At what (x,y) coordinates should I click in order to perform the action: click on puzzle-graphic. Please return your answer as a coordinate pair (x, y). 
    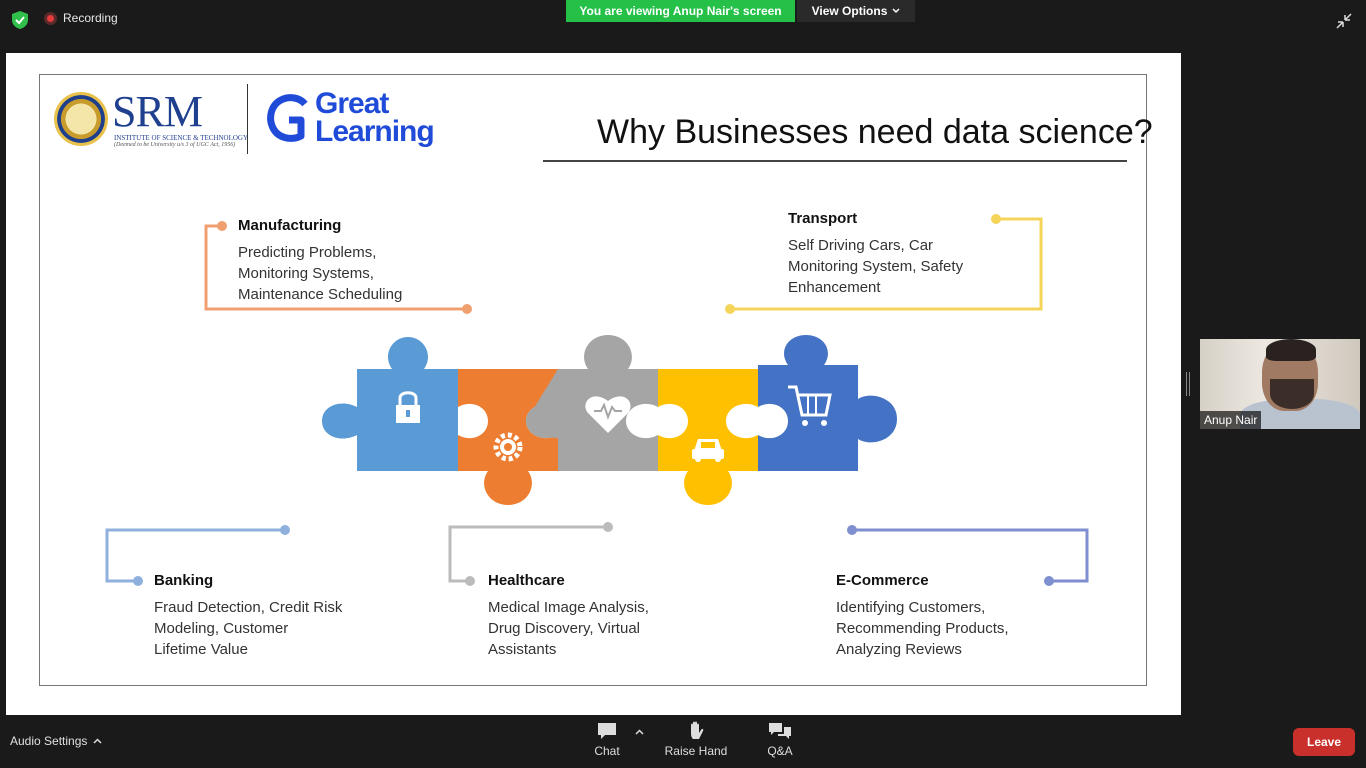
    Looking at the image, I should click on (609, 420).